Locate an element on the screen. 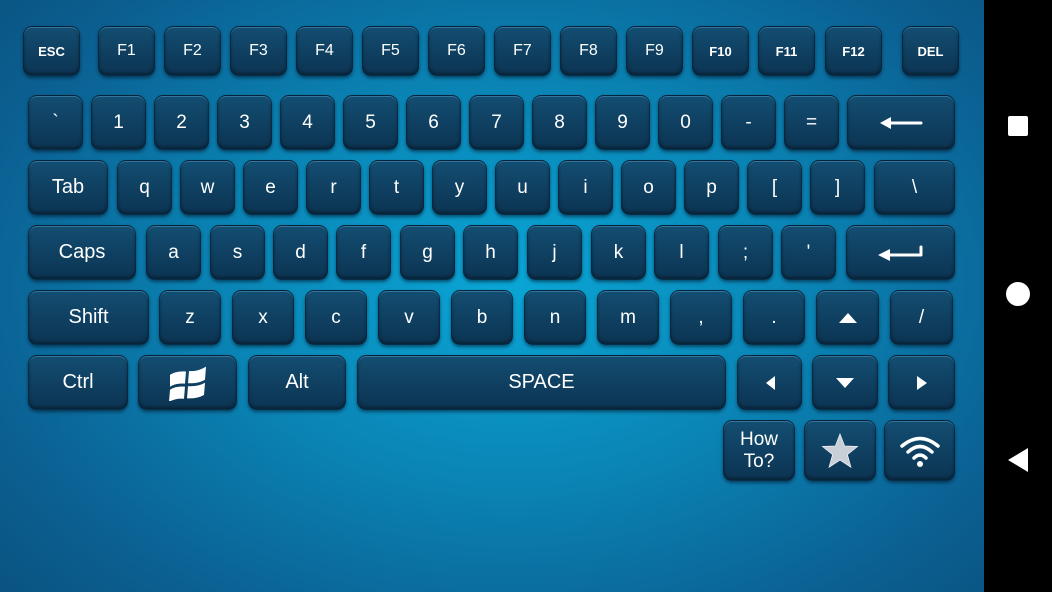 The width and height of the screenshot is (1052, 592). enter-icon is located at coordinates (901, 253).